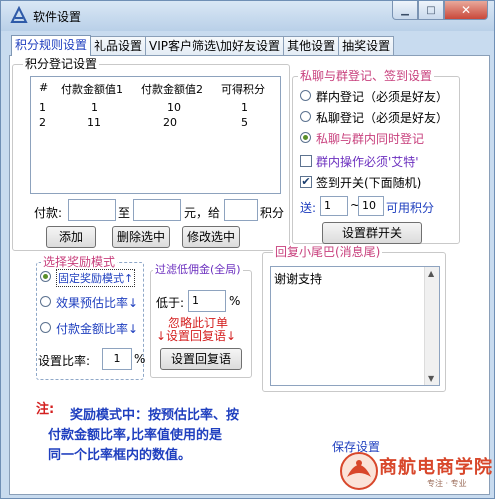  I want to click on group-registration-title: 私聊与群登记、签到设置, so click(366, 76).